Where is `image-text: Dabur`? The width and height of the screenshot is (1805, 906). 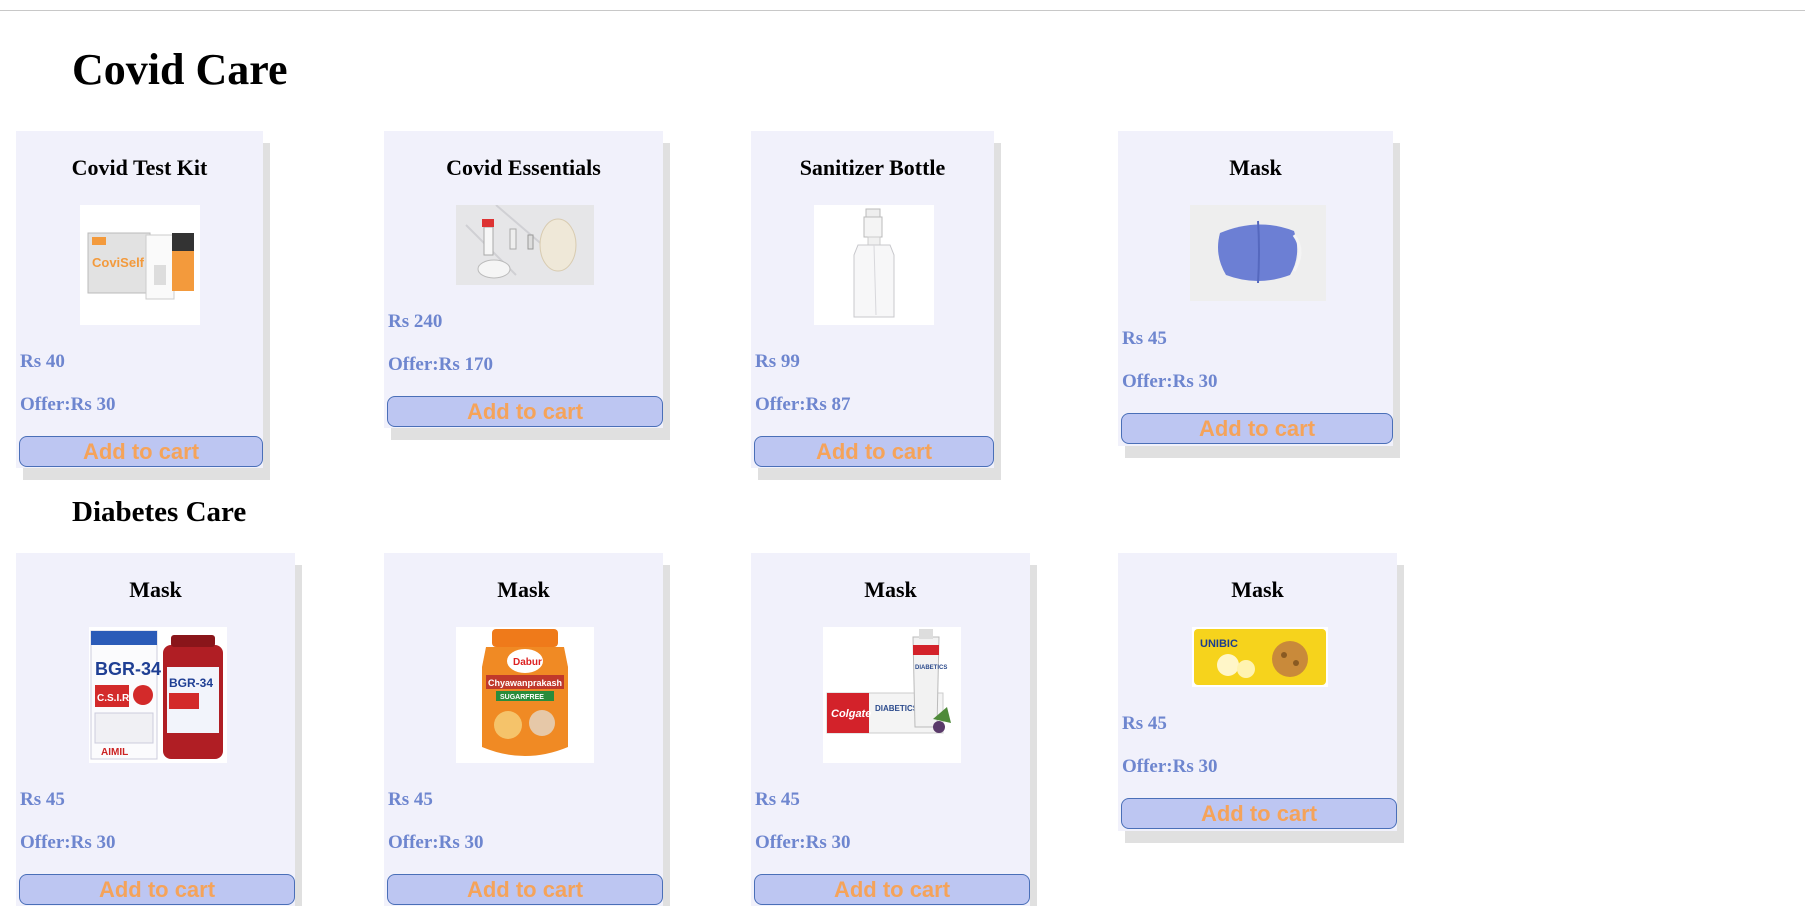
image-text: Dabur is located at coordinates (527, 662).